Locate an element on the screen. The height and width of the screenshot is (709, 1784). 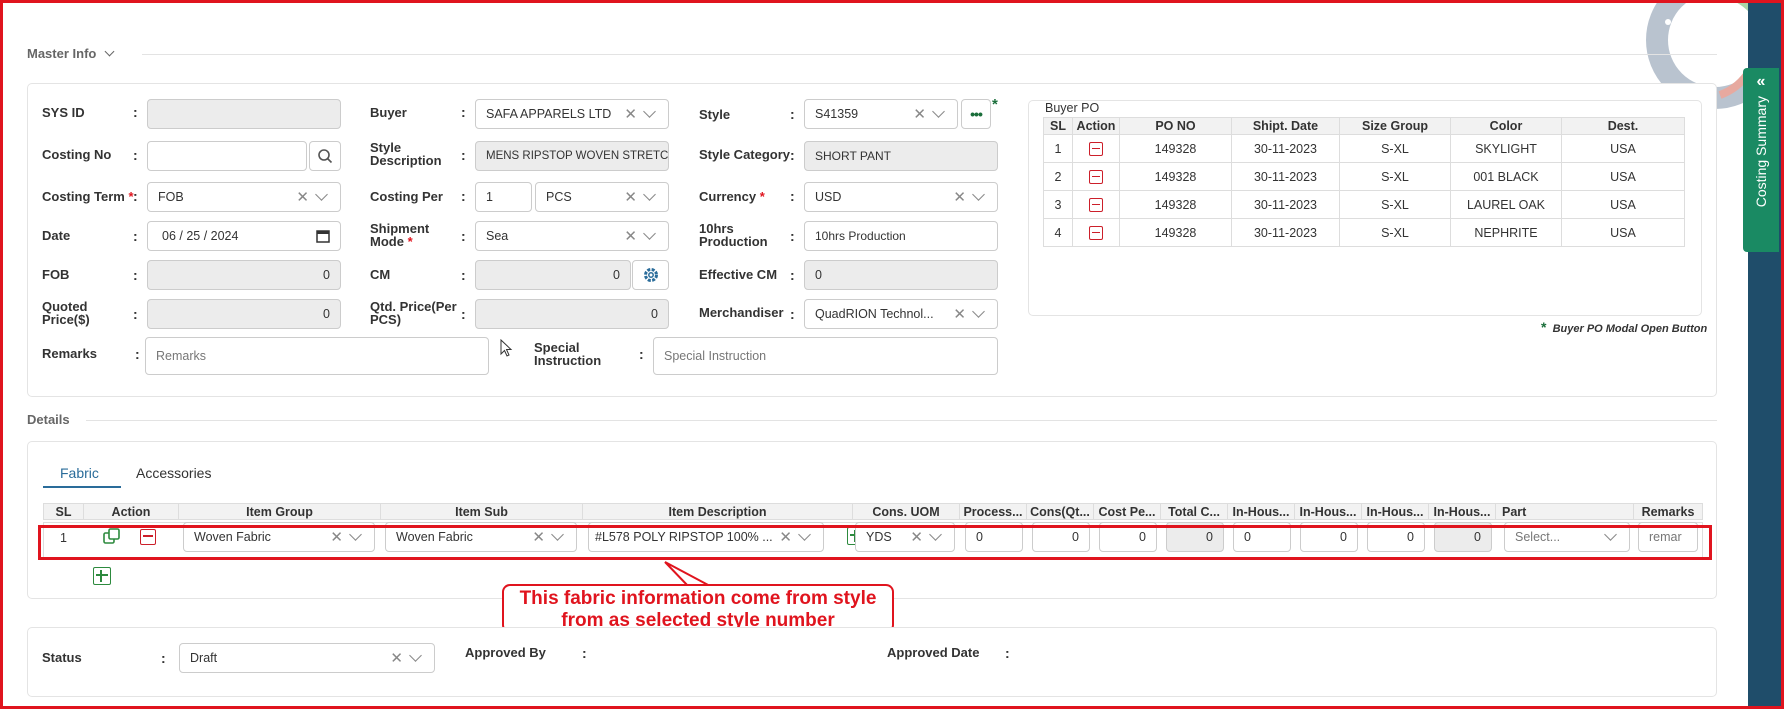
quoted-price-field: 0 is located at coordinates (244, 314).